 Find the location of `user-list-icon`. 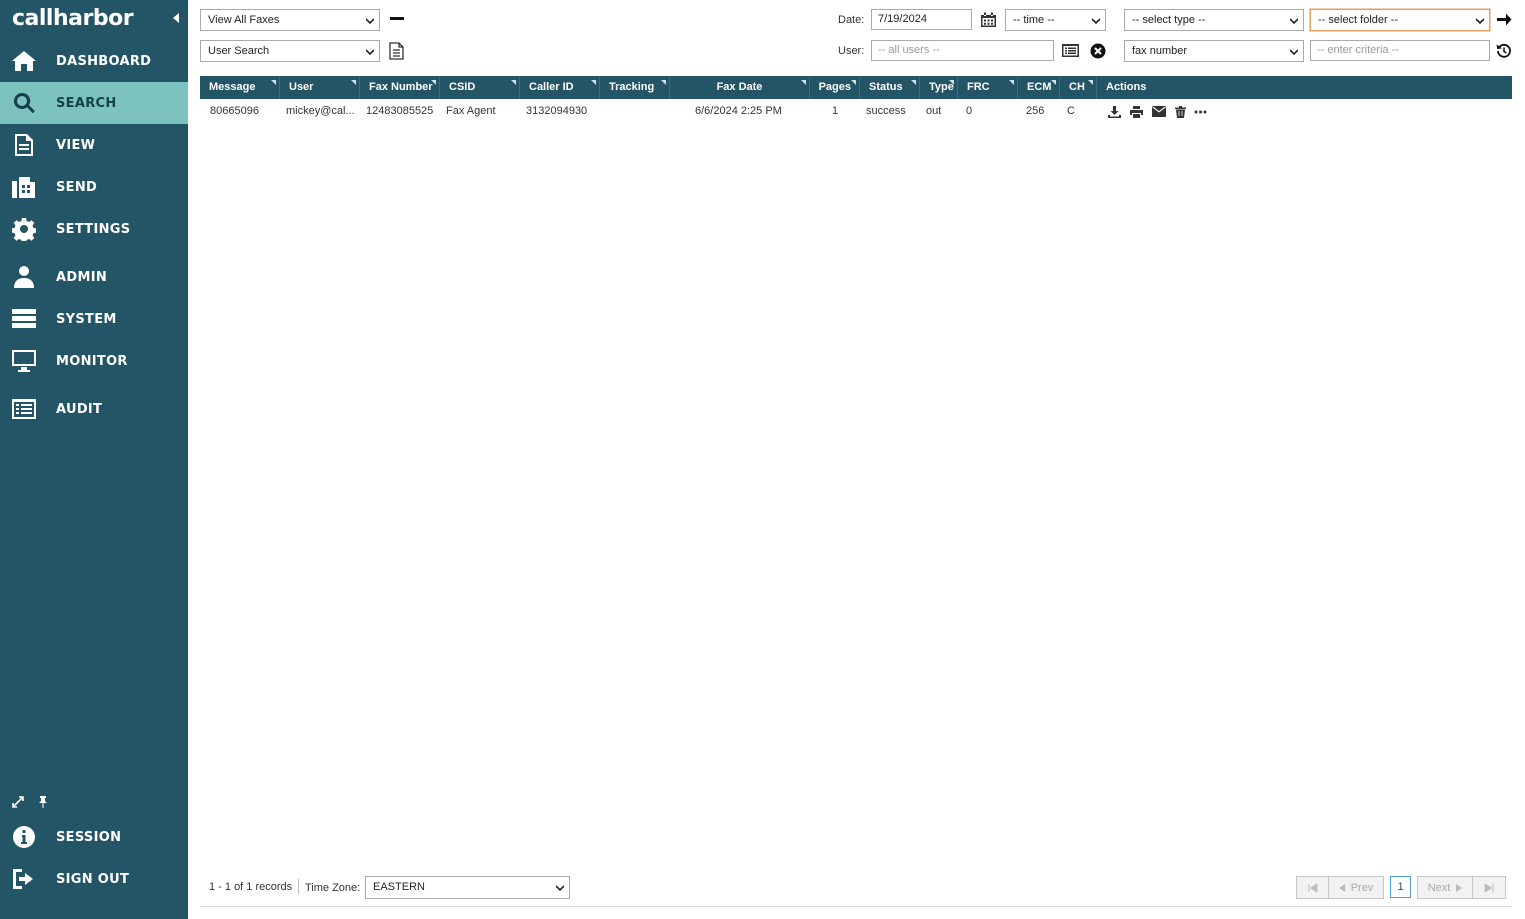

user-list-icon is located at coordinates (1070, 50).